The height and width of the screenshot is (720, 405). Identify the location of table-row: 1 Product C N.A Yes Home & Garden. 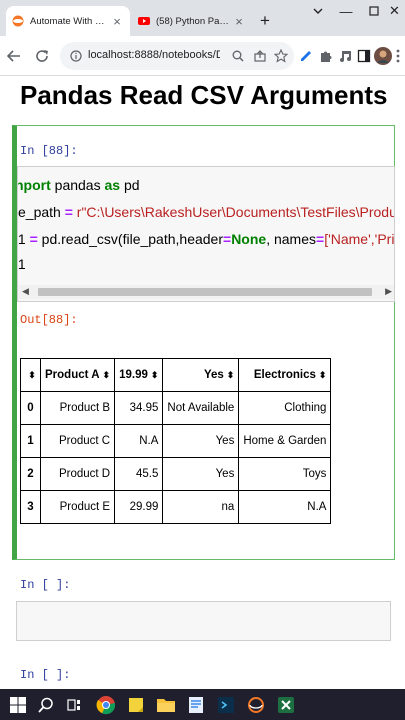
(176, 441).